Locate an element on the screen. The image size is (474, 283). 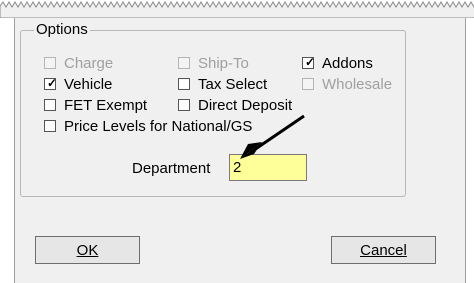
tax-select-label: Tax Select is located at coordinates (233, 84).